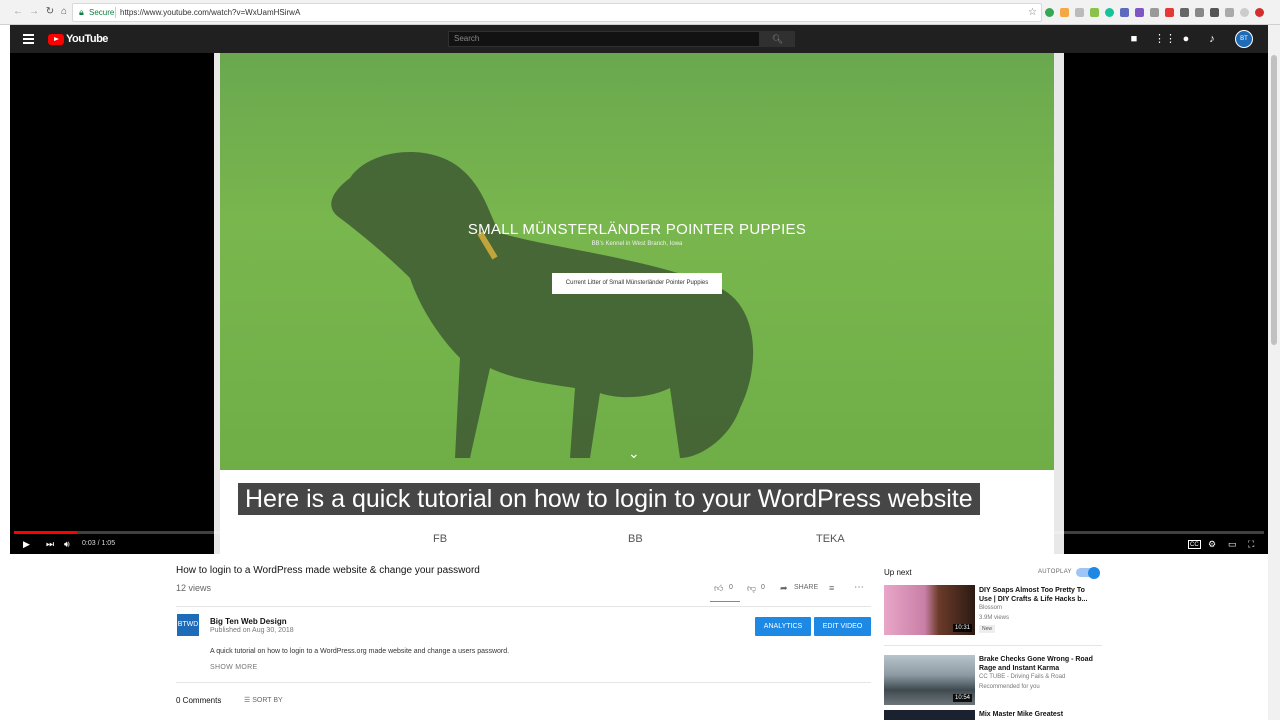  What do you see at coordinates (267, 700) in the screenshot?
I see `sort-label: SORT BY` at bounding box center [267, 700].